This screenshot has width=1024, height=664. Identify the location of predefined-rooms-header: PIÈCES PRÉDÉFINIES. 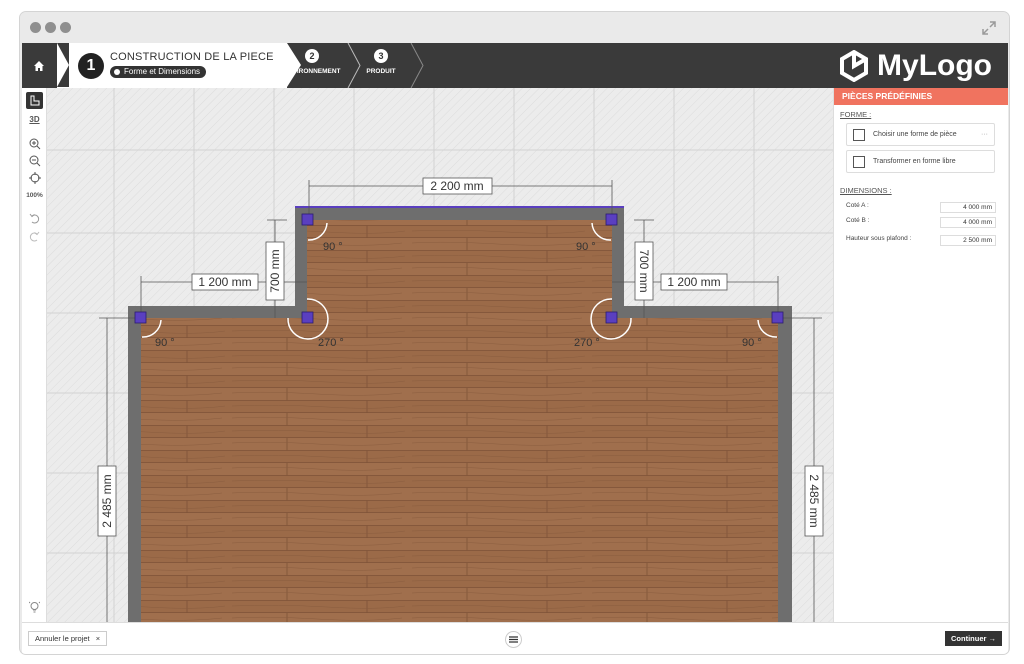
(921, 96).